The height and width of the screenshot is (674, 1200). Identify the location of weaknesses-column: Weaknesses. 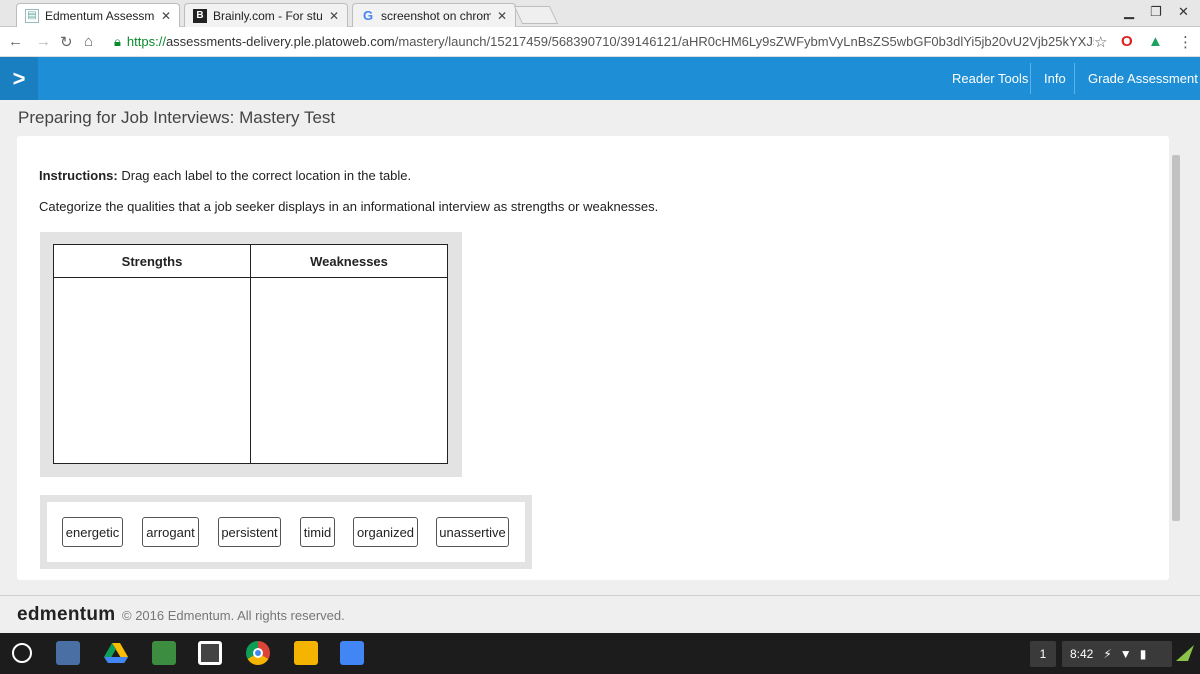
(349, 354).